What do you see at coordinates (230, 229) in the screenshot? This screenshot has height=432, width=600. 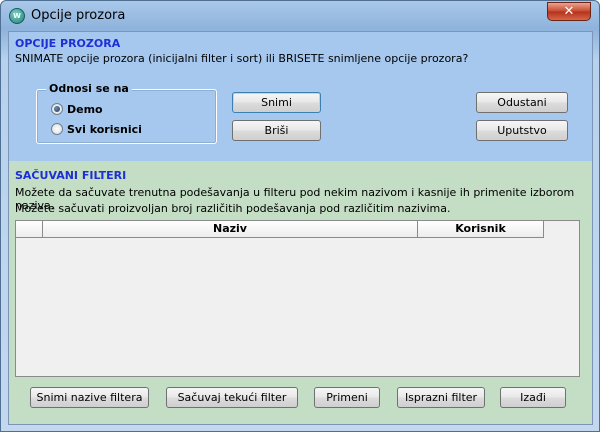 I see `column-header-name: Naziv` at bounding box center [230, 229].